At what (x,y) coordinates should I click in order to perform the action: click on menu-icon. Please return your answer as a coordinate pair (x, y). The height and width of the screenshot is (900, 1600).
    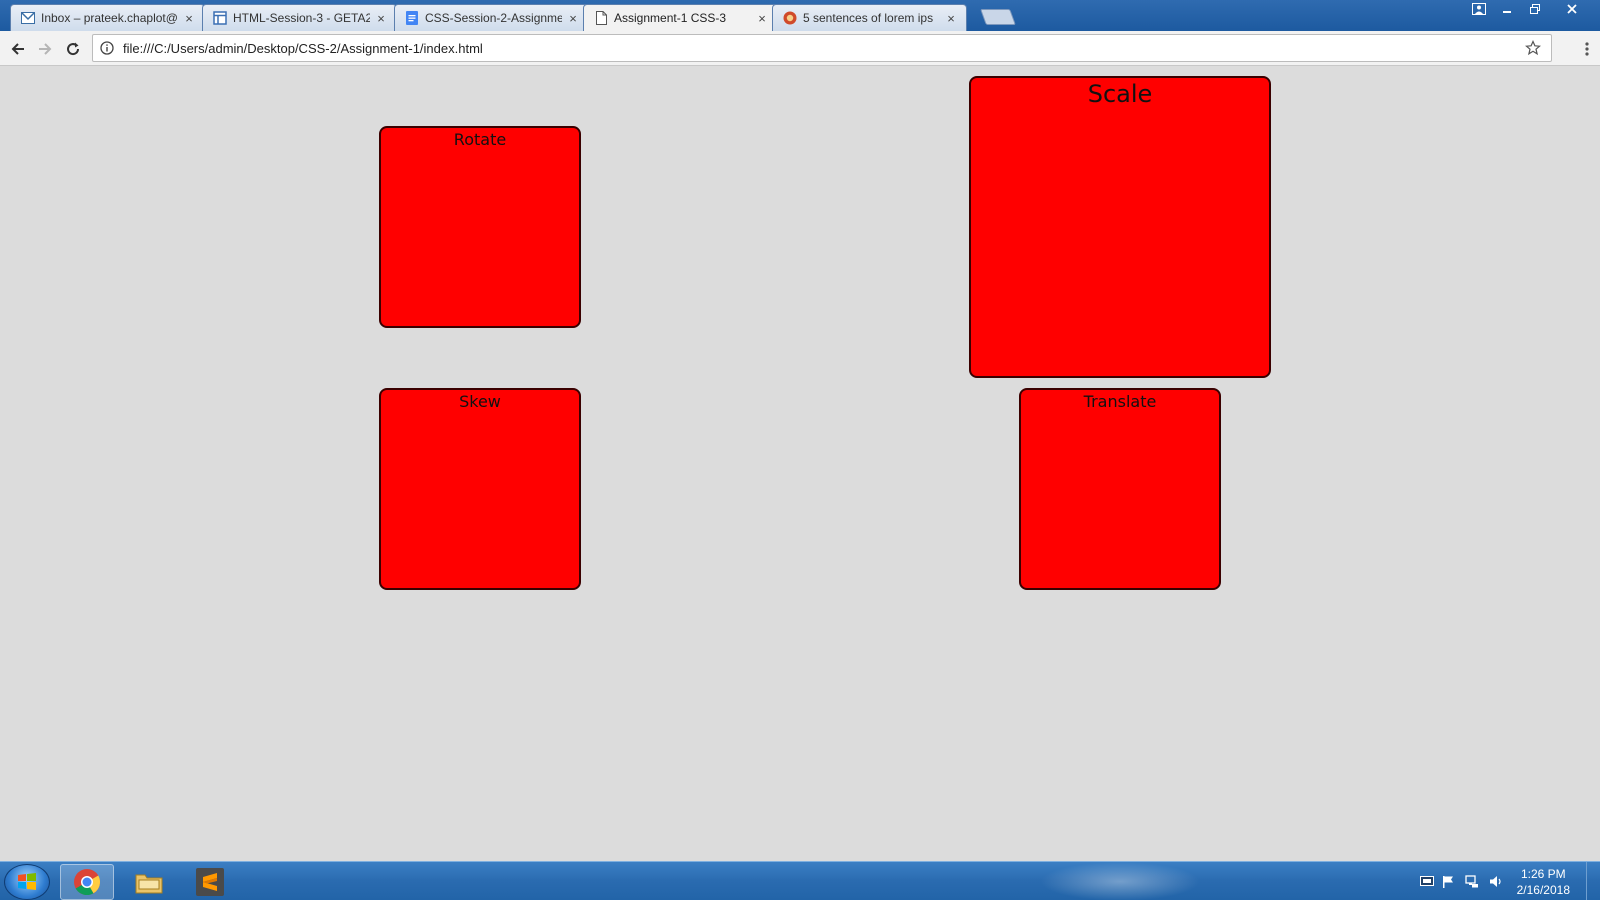
    Looking at the image, I should click on (1587, 49).